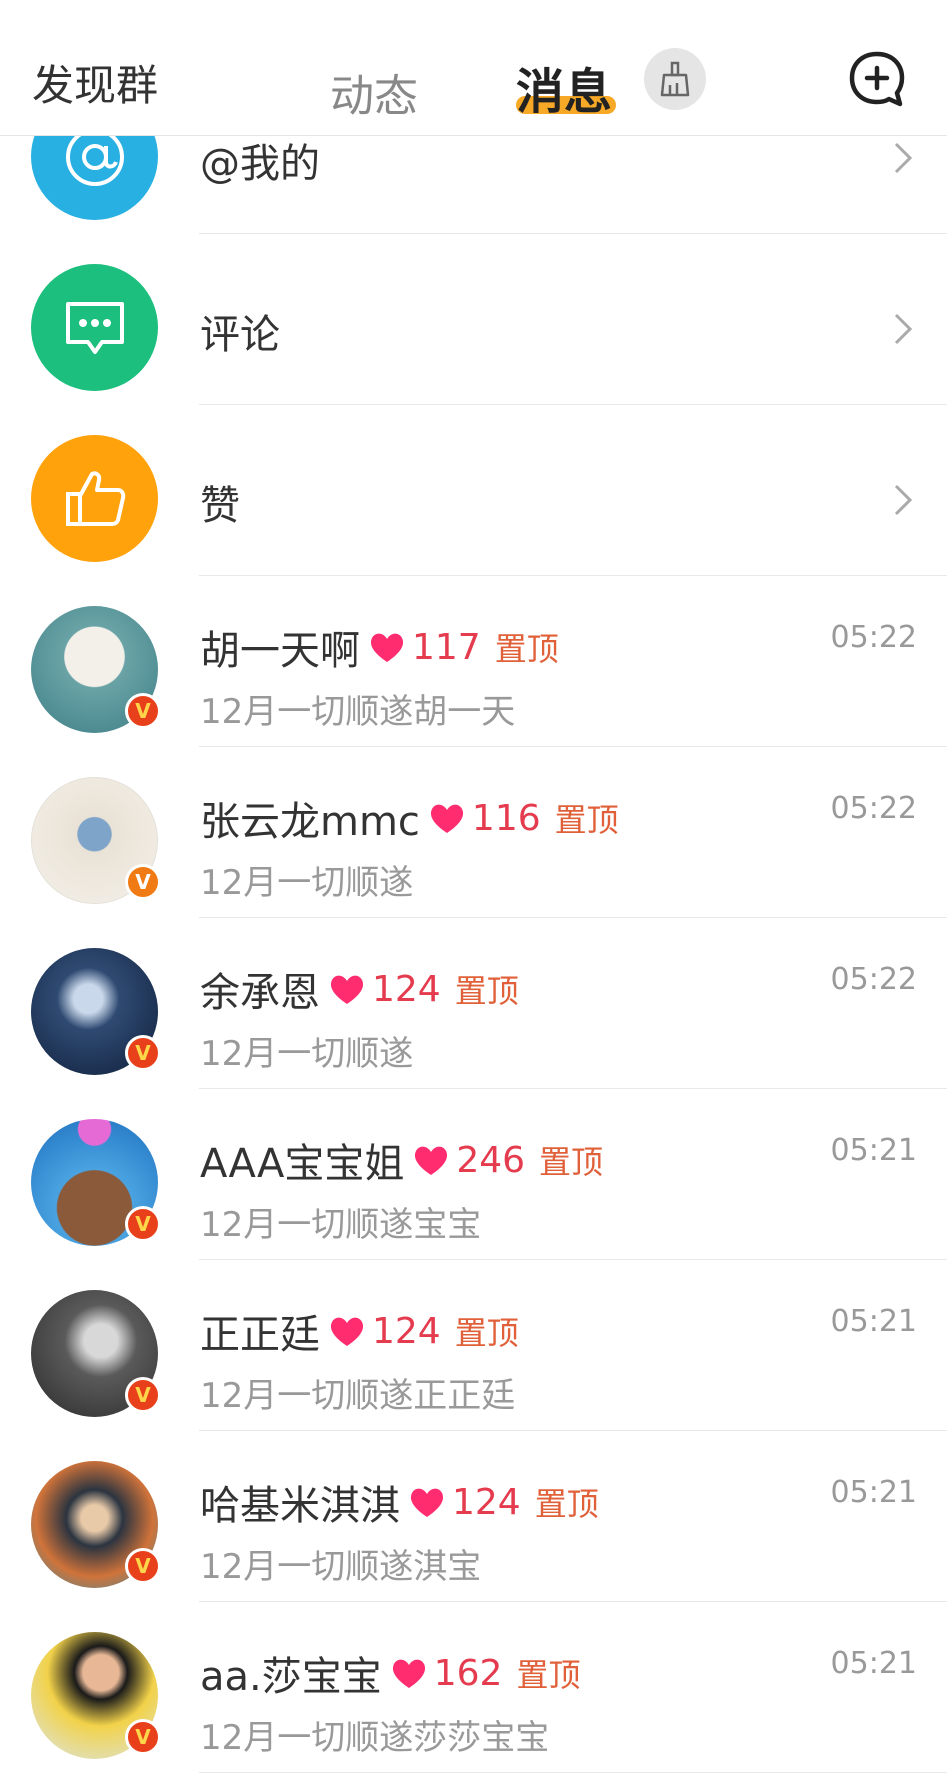 This screenshot has width=947, height=1776. I want to click on conversation-row: V 张云龙mmc 116 置顶 05:22 12月一切顺遂, so click(473, 832).